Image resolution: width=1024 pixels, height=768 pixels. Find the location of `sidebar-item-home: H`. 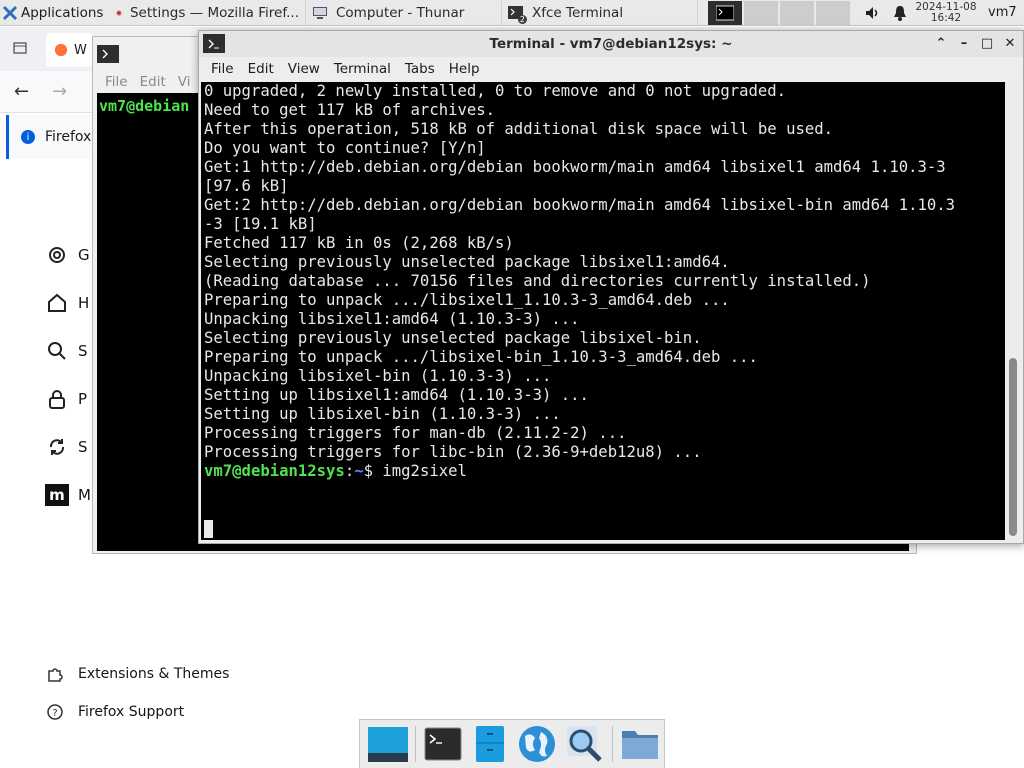

sidebar-item-home: H is located at coordinates (66, 303).